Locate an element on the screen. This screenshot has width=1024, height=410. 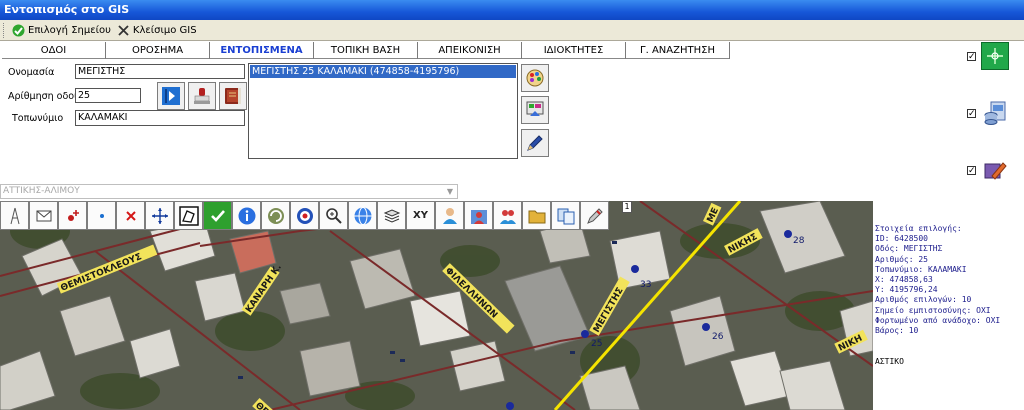
pan-icon is located at coordinates (159, 215).